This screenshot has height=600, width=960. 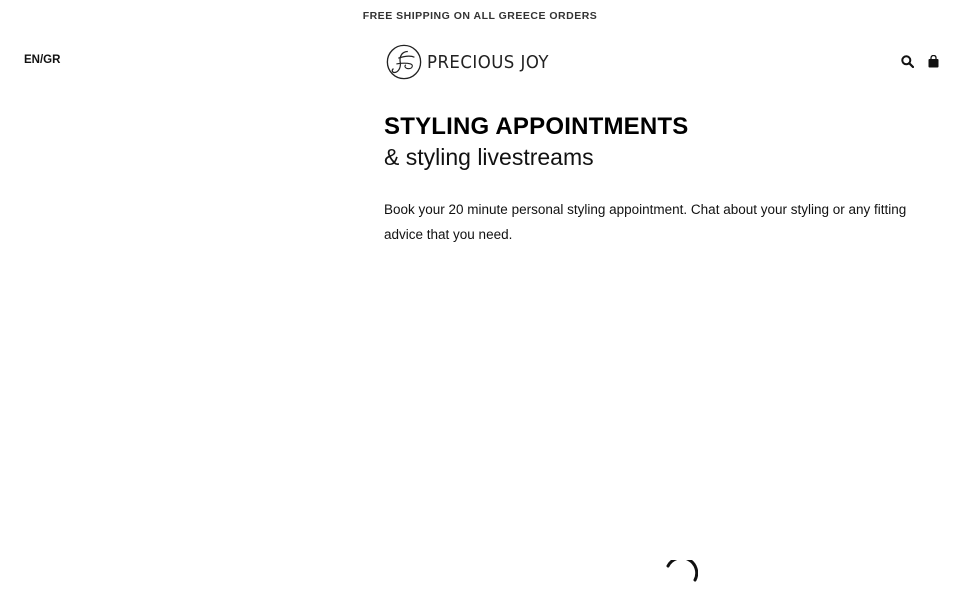 I want to click on header-icons, so click(x=920, y=61).